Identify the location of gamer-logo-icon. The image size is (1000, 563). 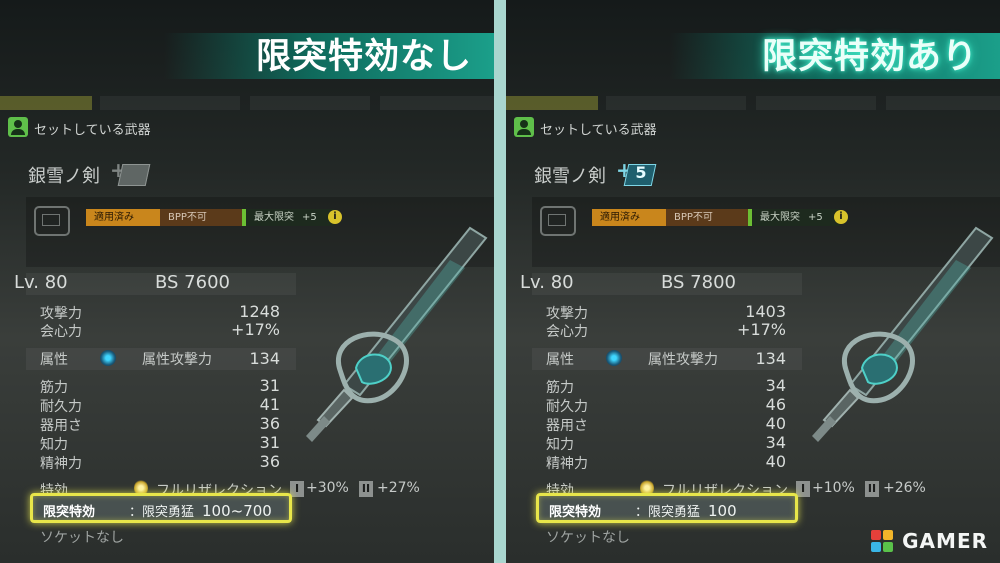
(882, 541).